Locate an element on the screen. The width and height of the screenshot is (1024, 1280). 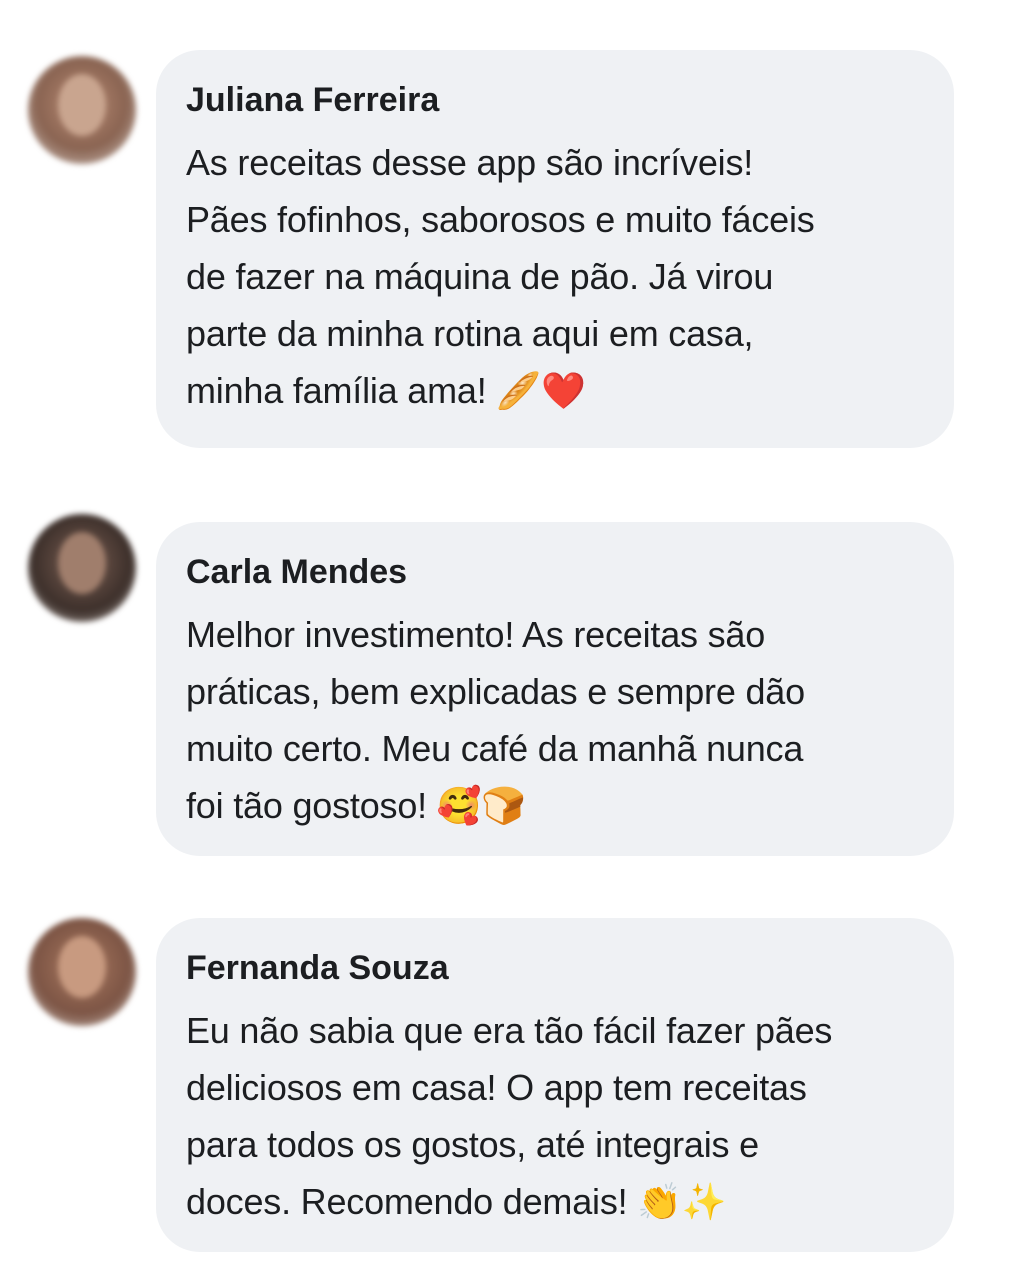
comment-text-line: doces. Recomendo demais! 👏✨ is located at coordinates (456, 1201).